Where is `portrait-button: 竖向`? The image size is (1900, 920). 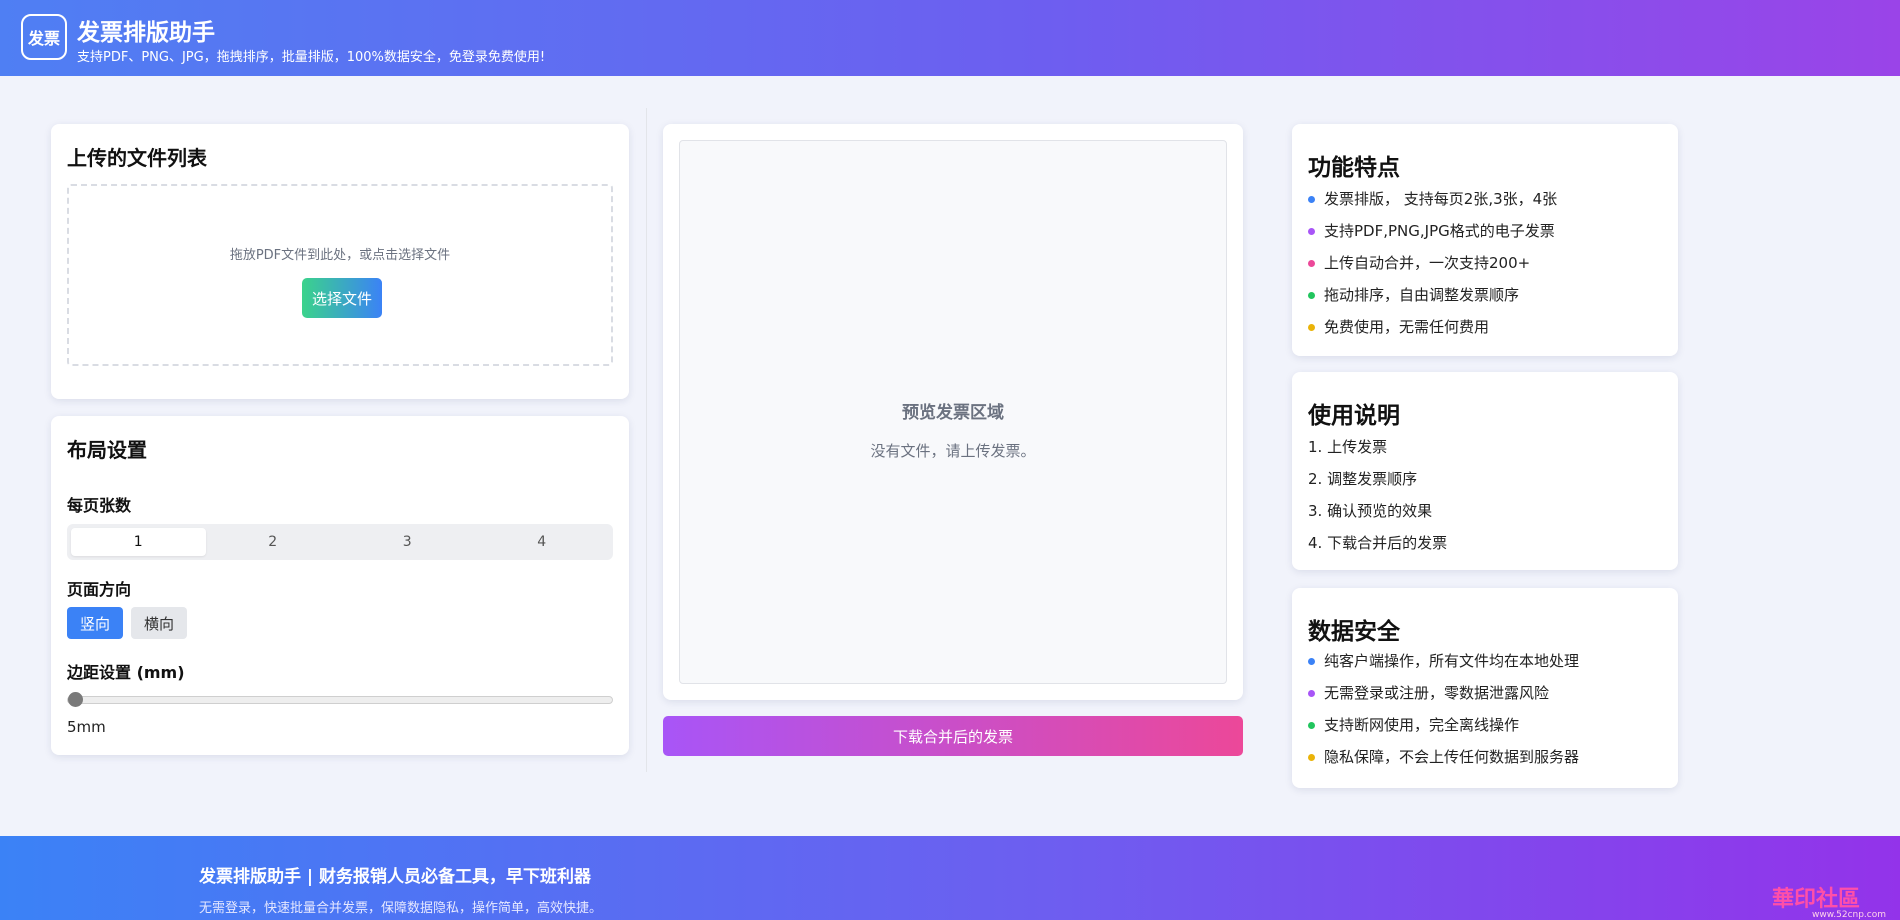 portrait-button: 竖向 is located at coordinates (95, 623).